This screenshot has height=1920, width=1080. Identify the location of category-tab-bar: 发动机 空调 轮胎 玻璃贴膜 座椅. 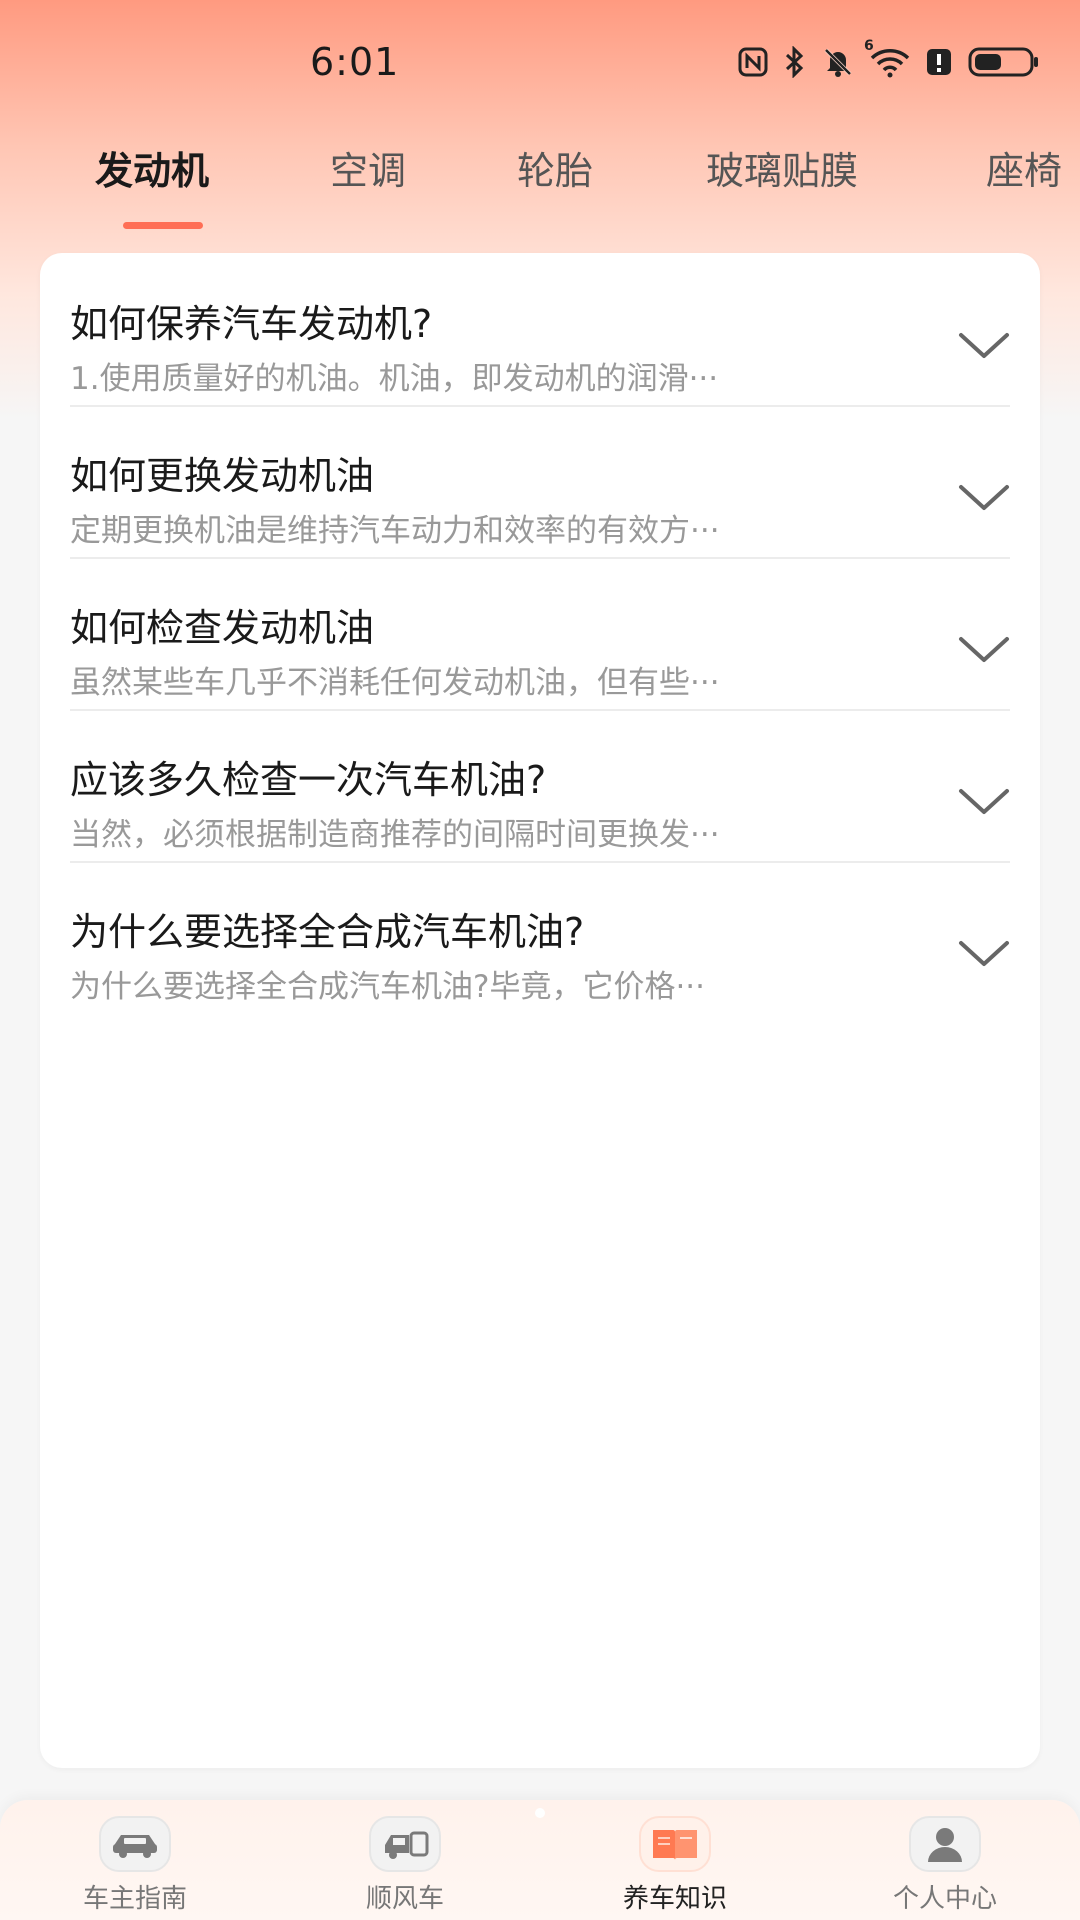
(540, 185).